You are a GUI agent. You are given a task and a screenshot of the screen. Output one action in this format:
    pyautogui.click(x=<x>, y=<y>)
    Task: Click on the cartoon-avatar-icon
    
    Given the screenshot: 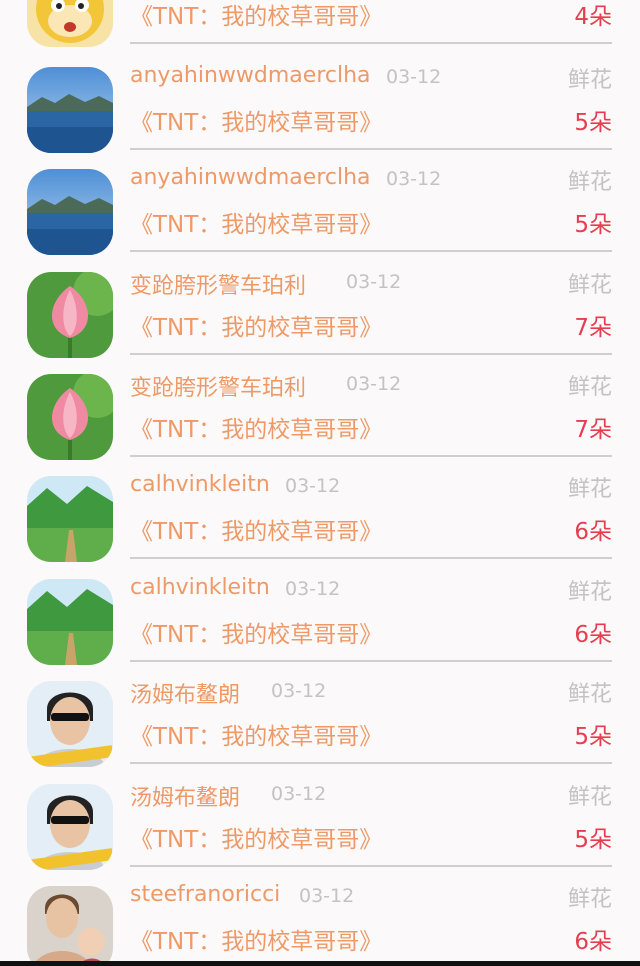 What is the action you would take?
    pyautogui.click(x=70, y=23)
    